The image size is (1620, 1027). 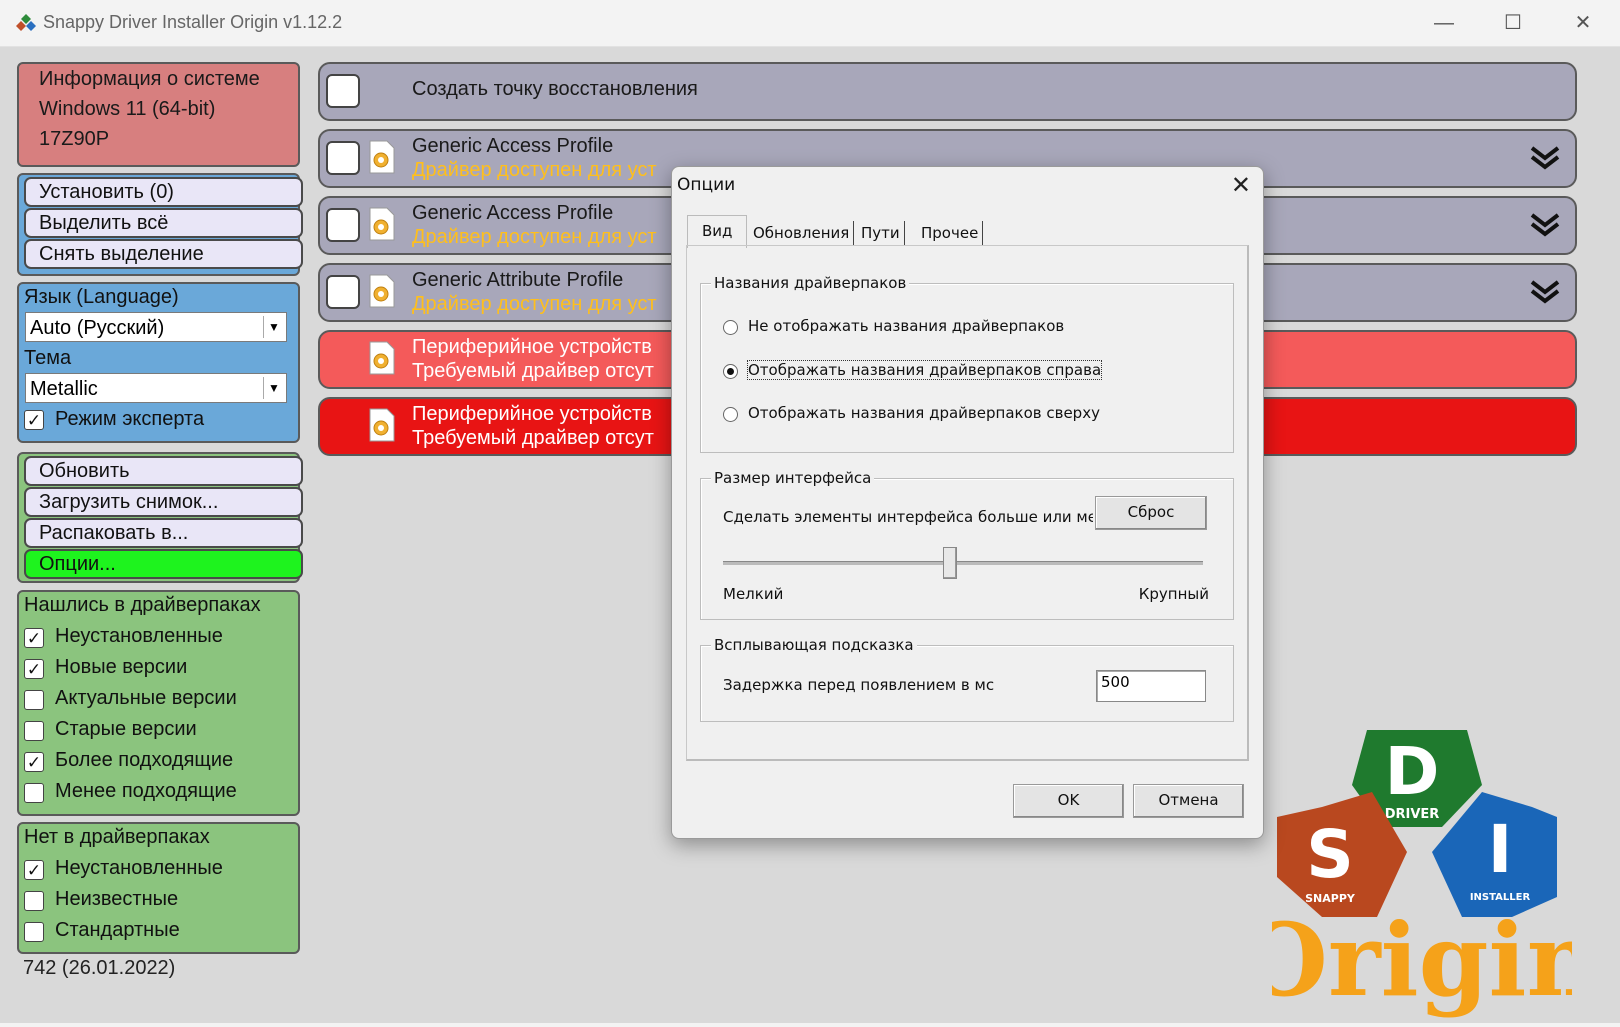 What do you see at coordinates (730, 327) in the screenshot?
I see `radio-hide-names` at bounding box center [730, 327].